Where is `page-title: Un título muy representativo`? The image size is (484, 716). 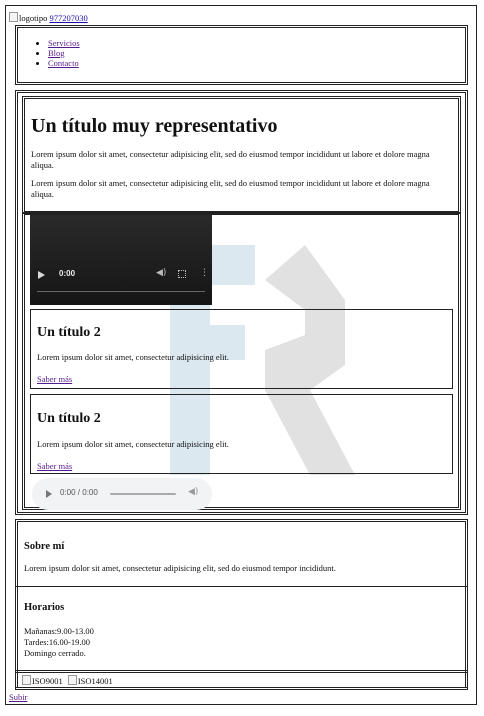 page-title: Un título muy representativo is located at coordinates (154, 126).